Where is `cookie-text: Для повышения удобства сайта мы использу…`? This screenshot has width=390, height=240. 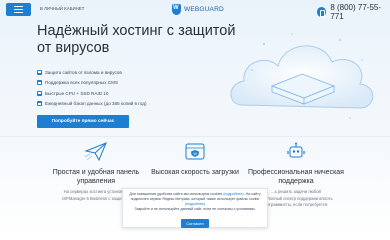 cookie-text: Для повышения удобства сайта мы использу… is located at coordinates (195, 201).